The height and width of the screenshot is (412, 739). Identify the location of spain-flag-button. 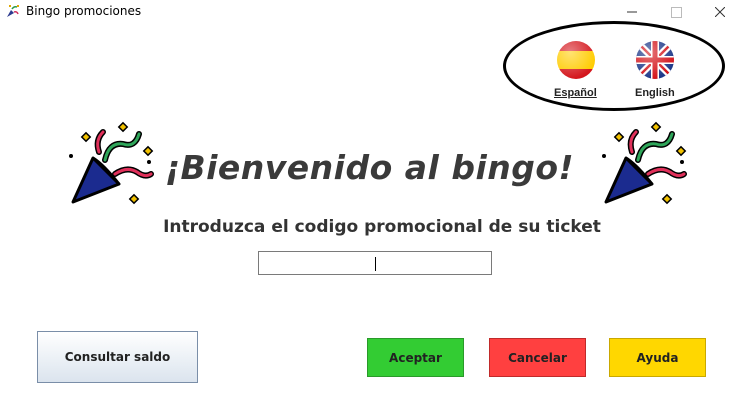
(576, 60).